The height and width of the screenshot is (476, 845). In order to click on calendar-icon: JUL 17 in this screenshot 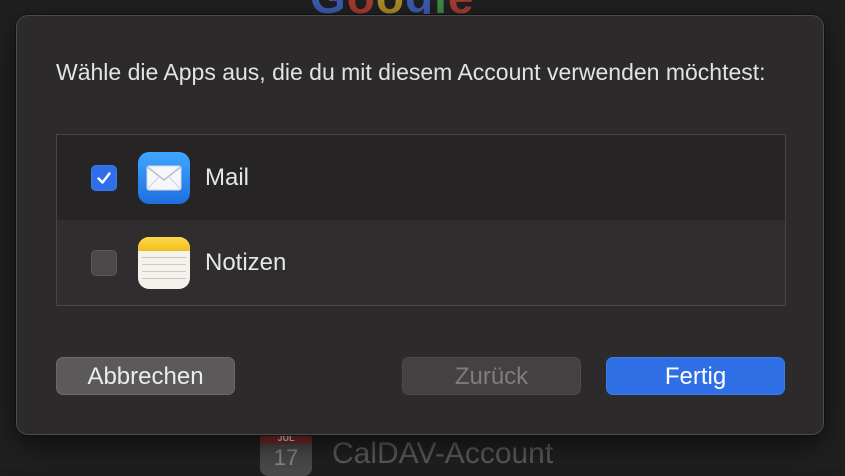, I will do `click(286, 454)`.